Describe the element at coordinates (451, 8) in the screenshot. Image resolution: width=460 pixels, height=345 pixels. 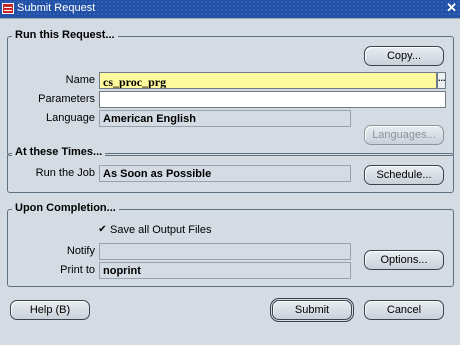
I see `close-icon: ✕` at that location.